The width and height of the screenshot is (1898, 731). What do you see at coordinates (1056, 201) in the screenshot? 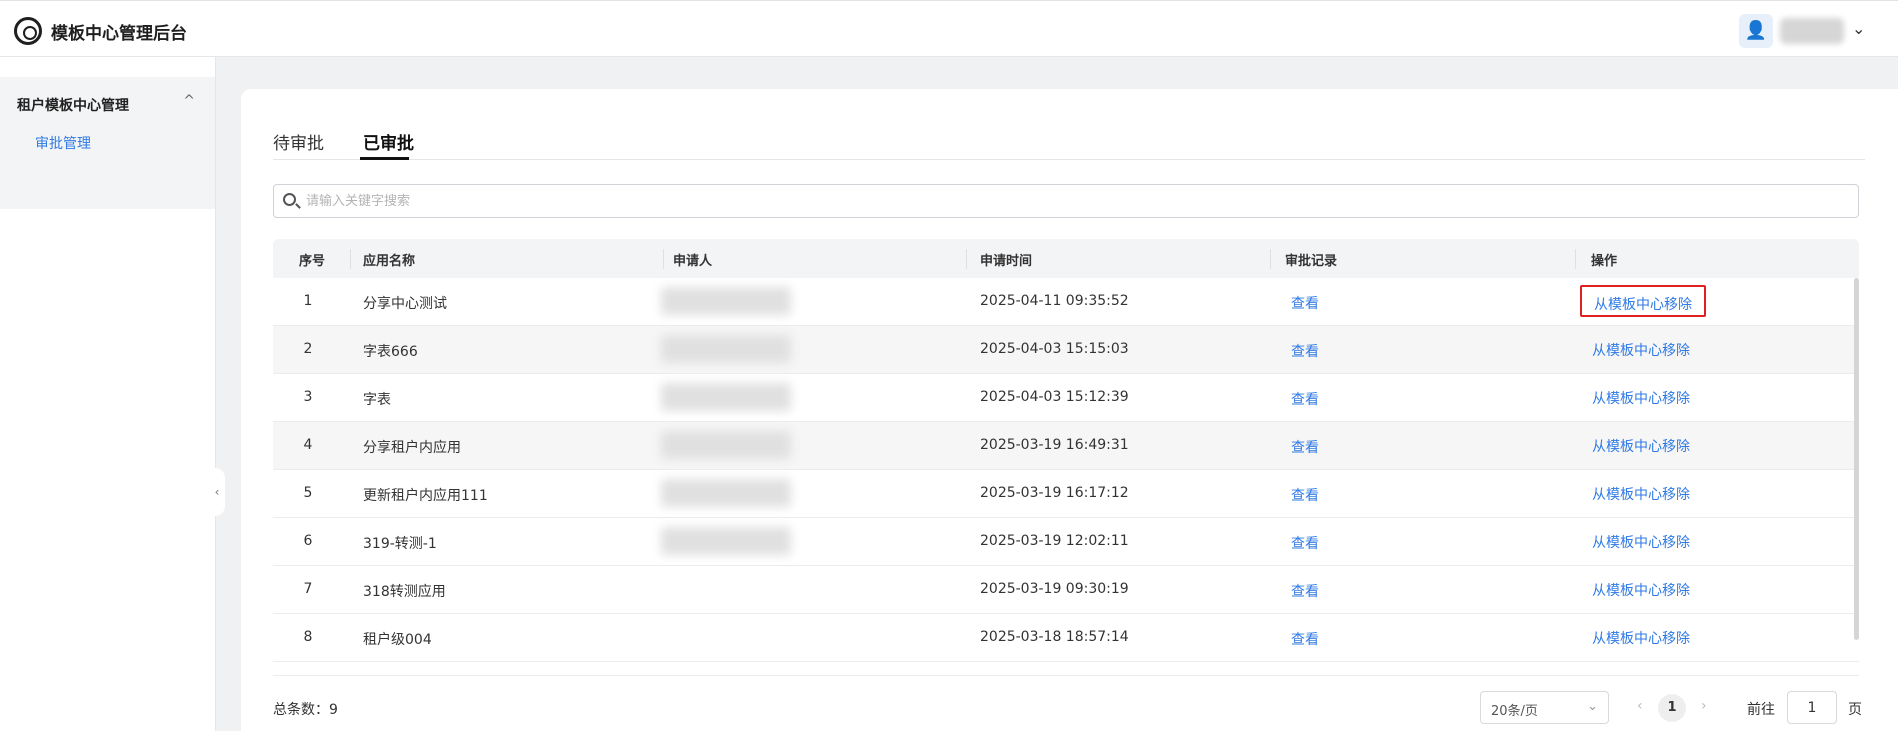
I see `search-input` at bounding box center [1056, 201].